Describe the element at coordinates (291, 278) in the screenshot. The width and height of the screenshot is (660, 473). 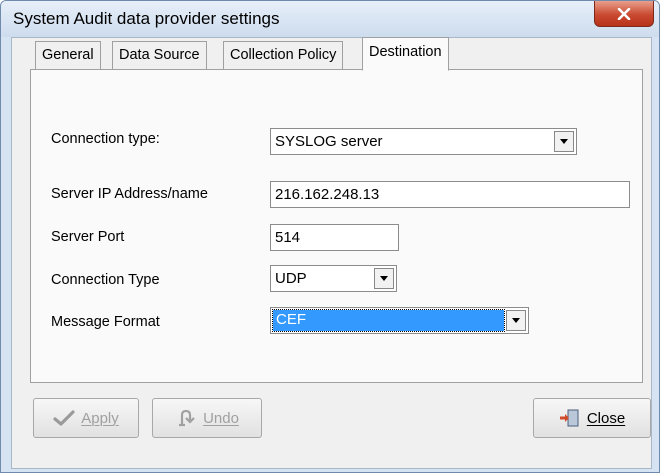
I see `protocol-value: UDP` at that location.